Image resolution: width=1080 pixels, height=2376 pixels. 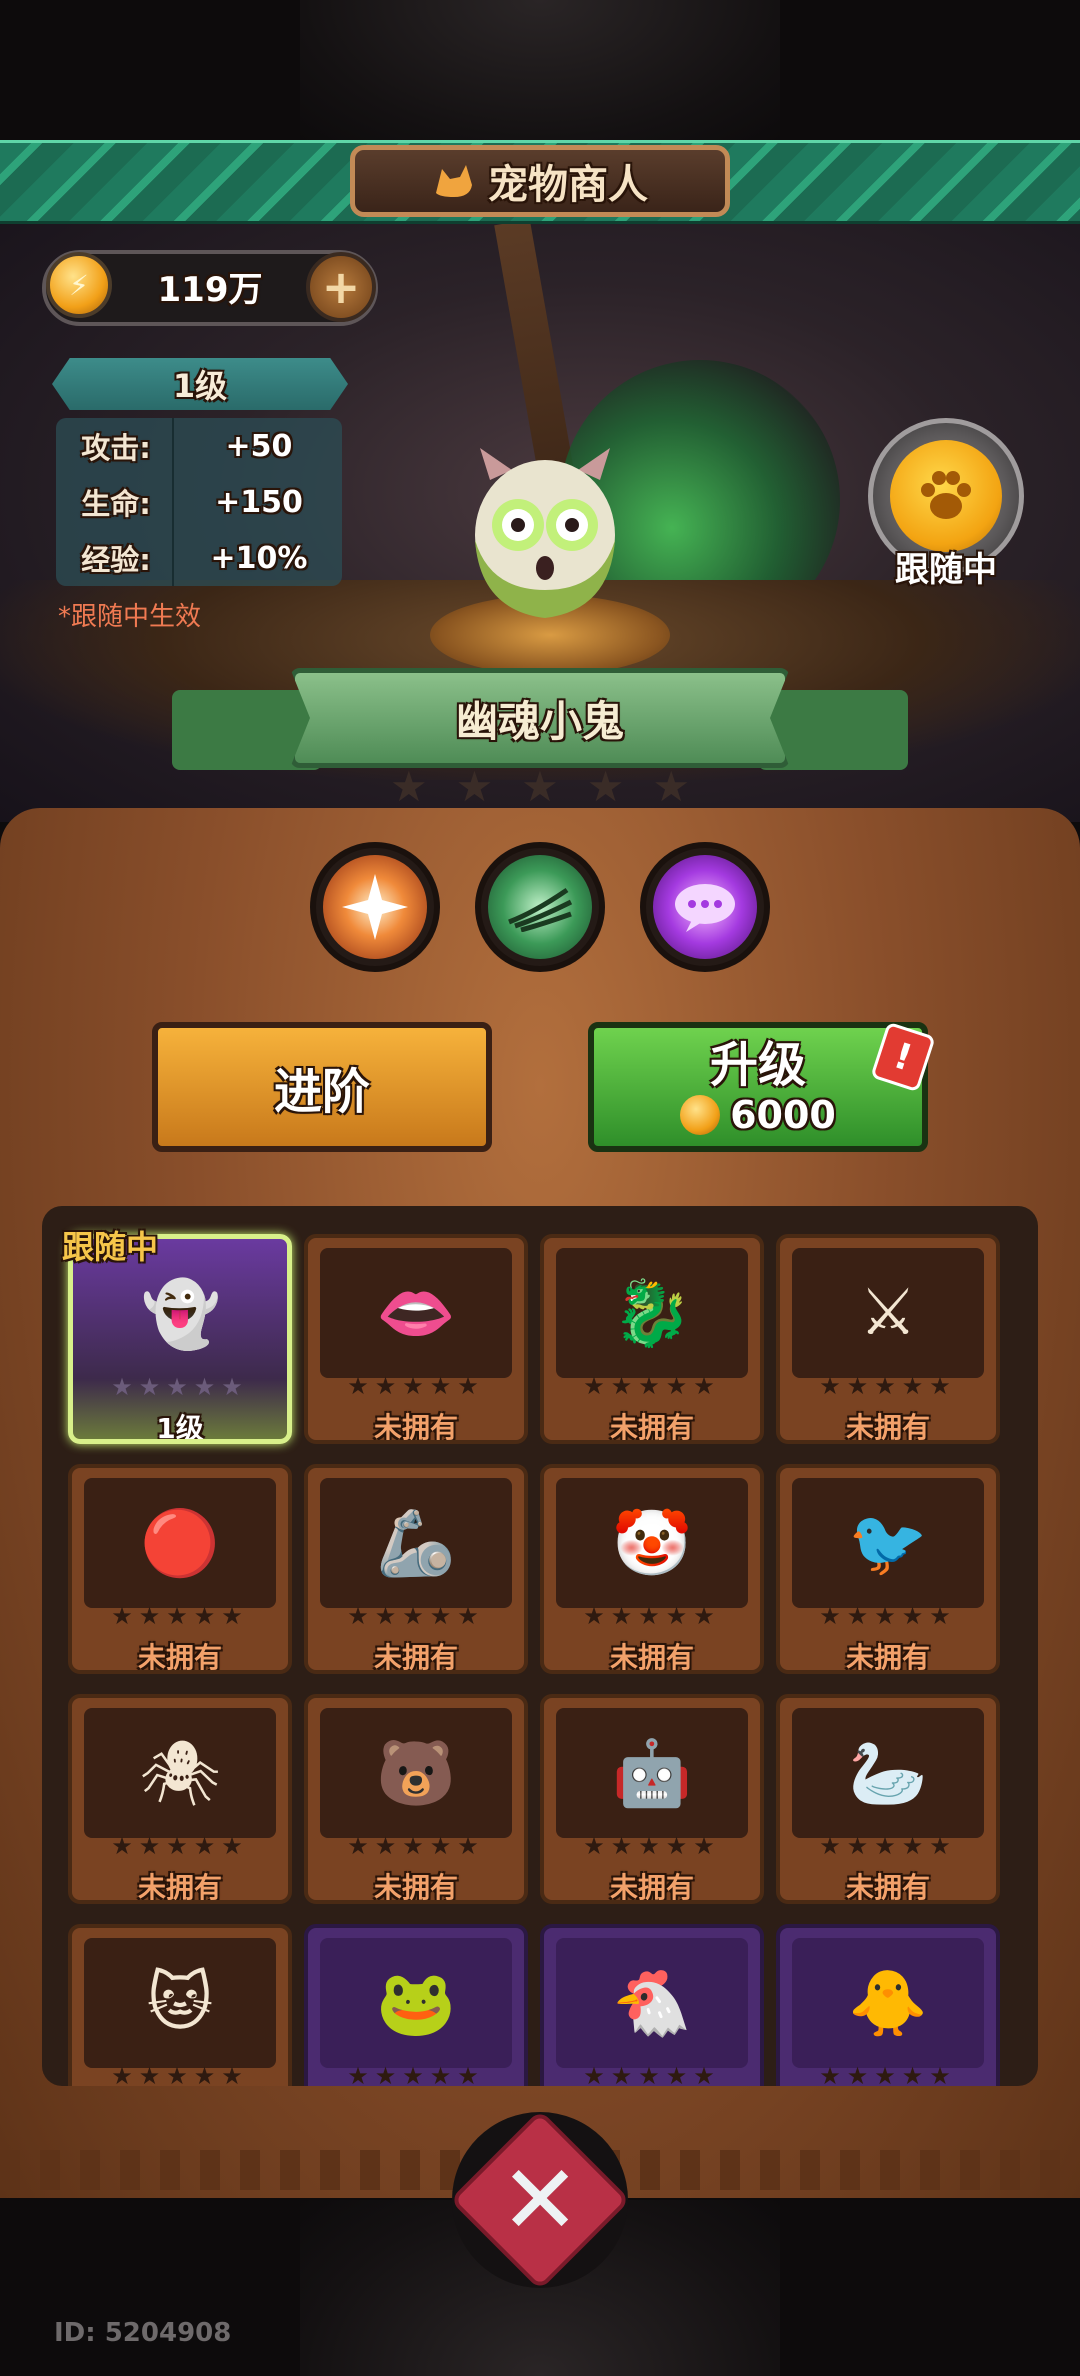 I want to click on stat-label: 攻击:, so click(x=116, y=448).